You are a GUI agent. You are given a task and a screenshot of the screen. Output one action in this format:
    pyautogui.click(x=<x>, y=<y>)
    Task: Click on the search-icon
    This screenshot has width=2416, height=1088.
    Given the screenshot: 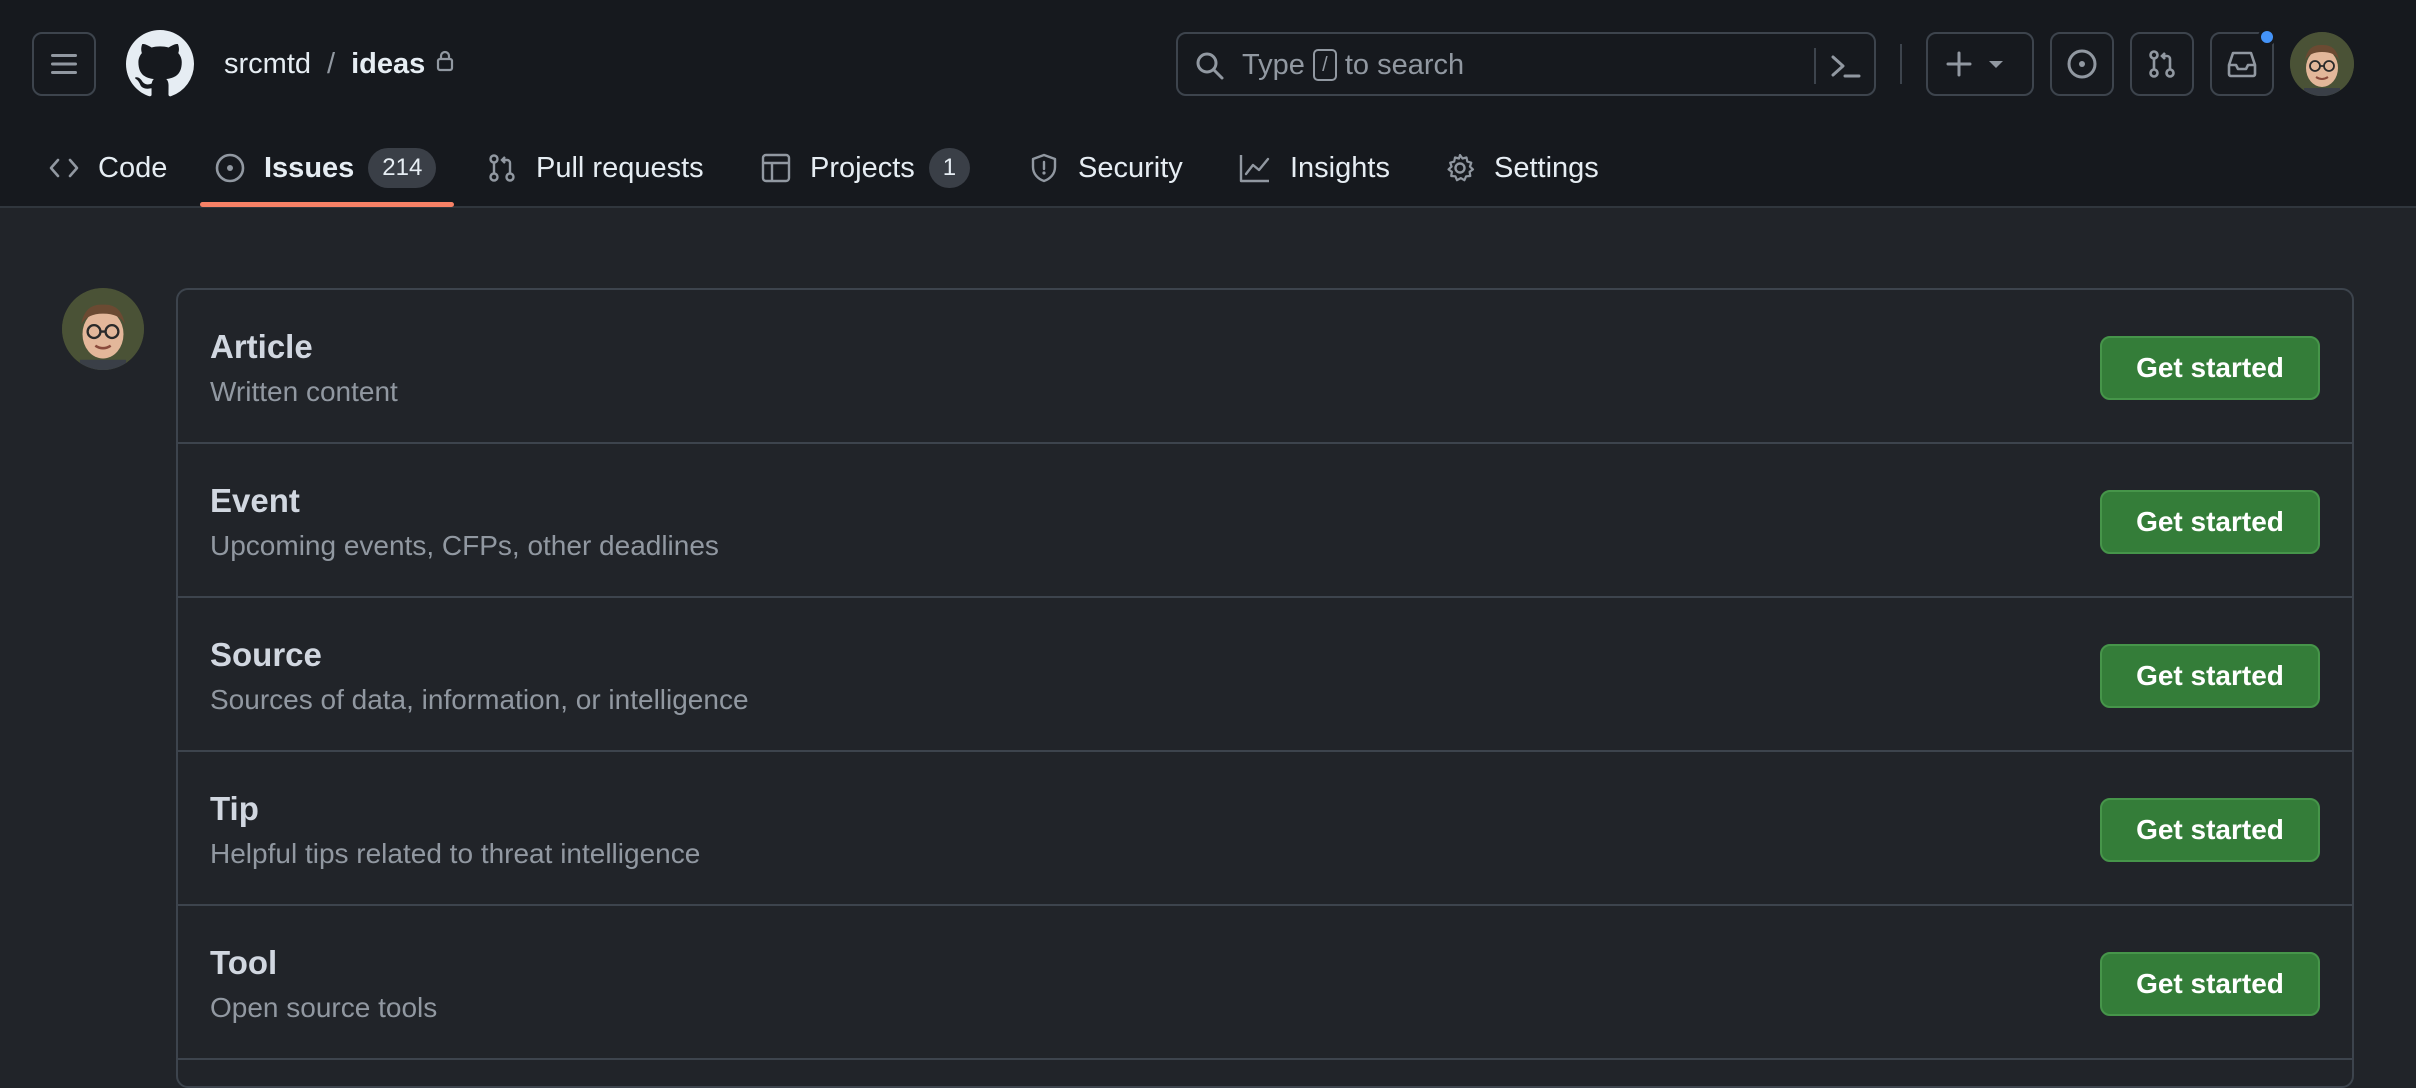 What is the action you would take?
    pyautogui.click(x=1210, y=66)
    